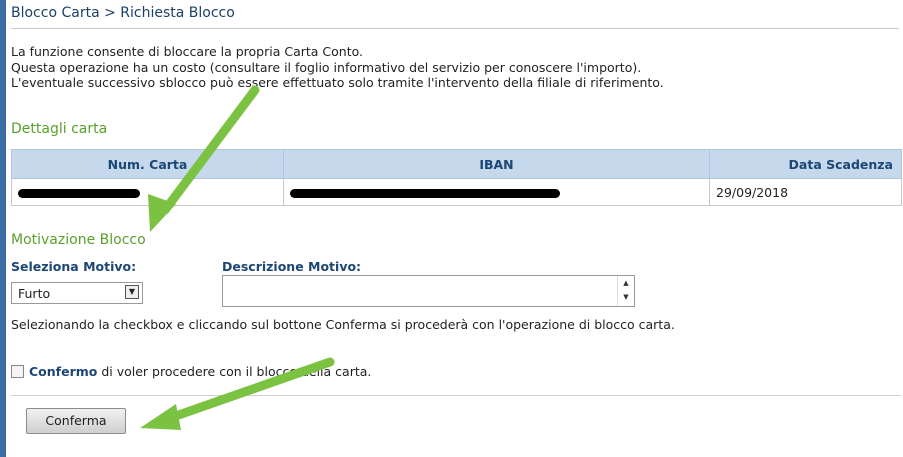 This screenshot has width=903, height=457. What do you see at coordinates (147, 164) in the screenshot?
I see `col-card-number: Num. Carta` at bounding box center [147, 164].